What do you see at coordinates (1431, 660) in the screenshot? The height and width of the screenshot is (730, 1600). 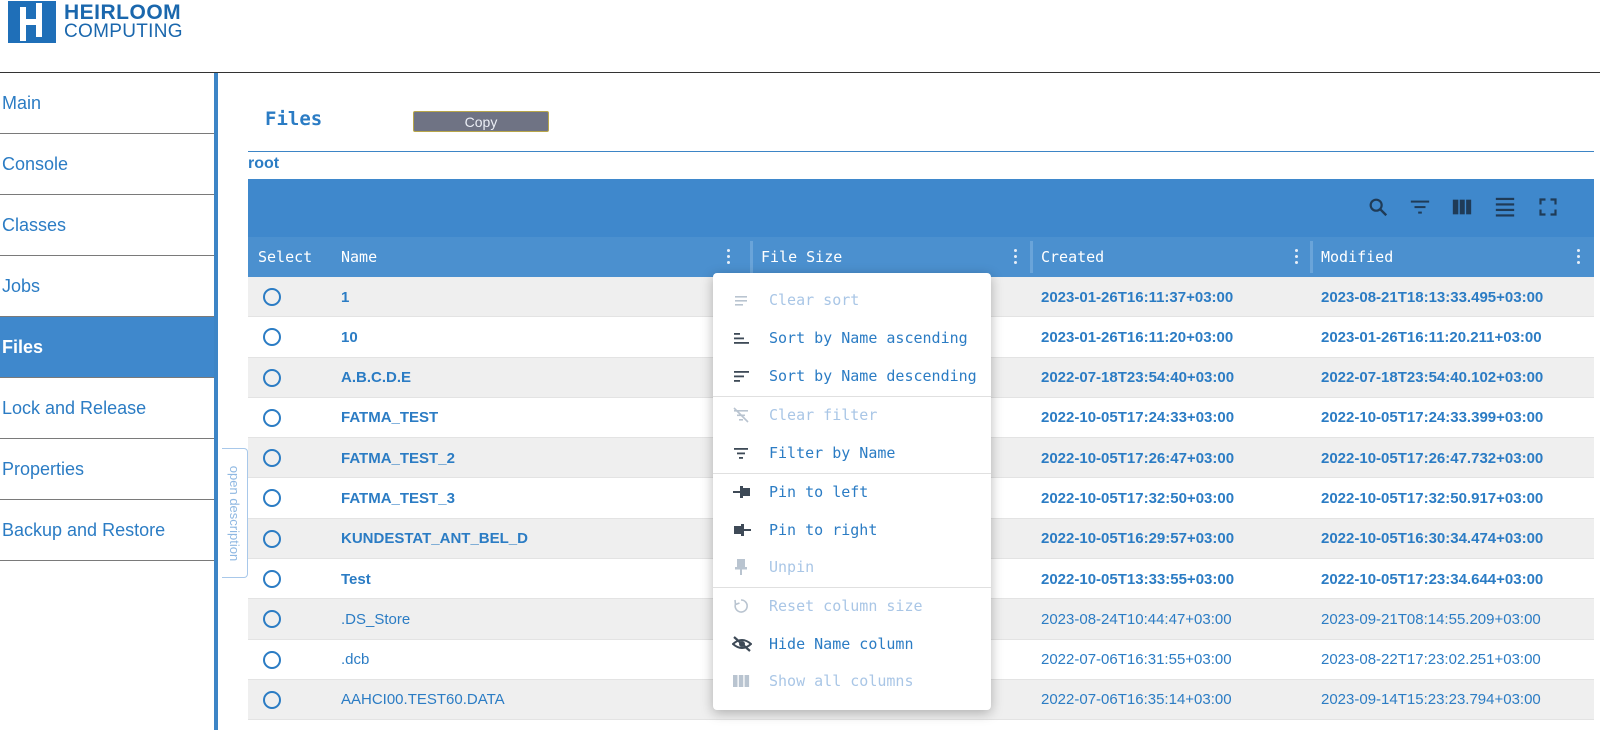 I see `modified-cell: 2023-08-22T17:23:02.251+03:00` at bounding box center [1431, 660].